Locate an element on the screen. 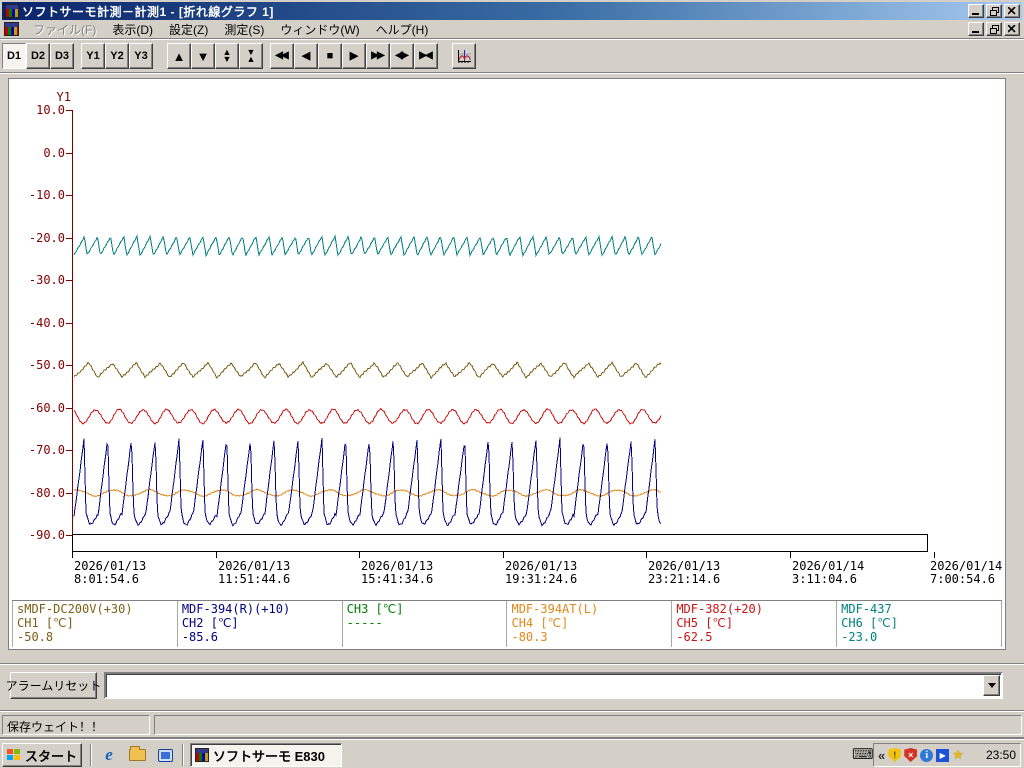 This screenshot has height=768, width=1024. stop-button: ■ is located at coordinates (330, 56).